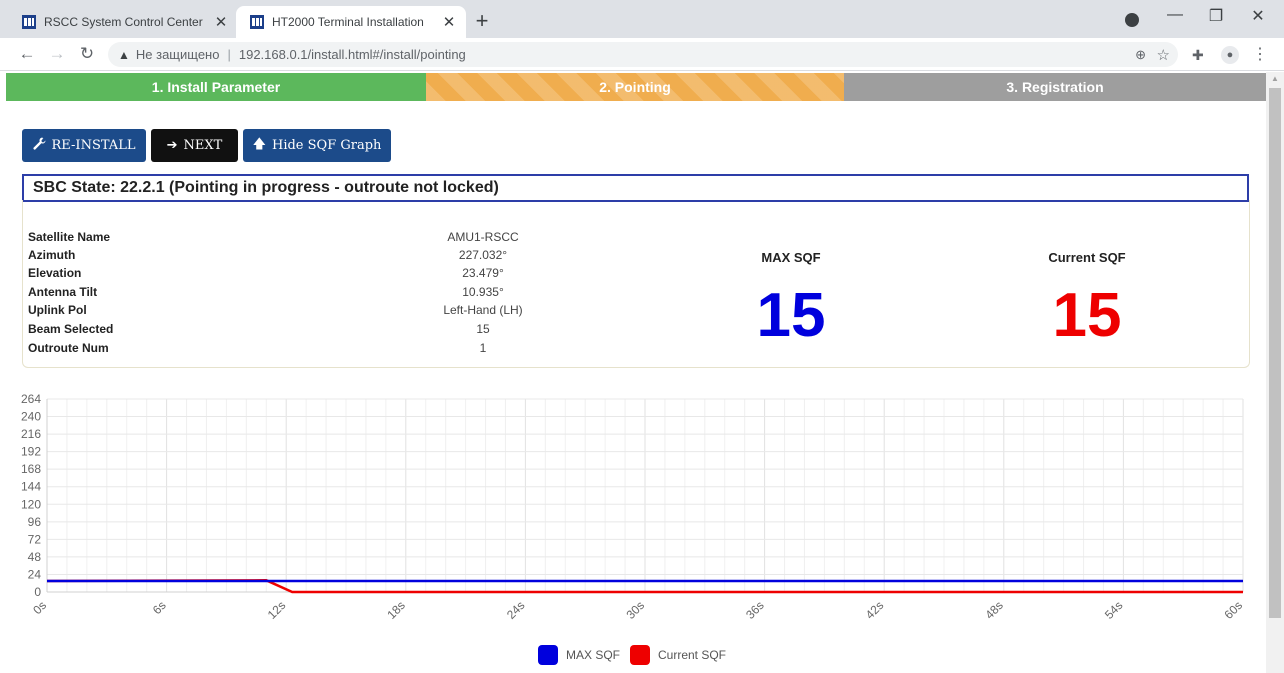 The width and height of the screenshot is (1284, 673). What do you see at coordinates (39, 145) in the screenshot?
I see `wrench-icon` at bounding box center [39, 145].